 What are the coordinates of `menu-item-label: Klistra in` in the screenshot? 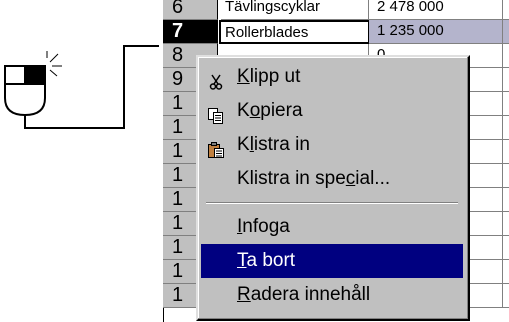 It's located at (273, 144).